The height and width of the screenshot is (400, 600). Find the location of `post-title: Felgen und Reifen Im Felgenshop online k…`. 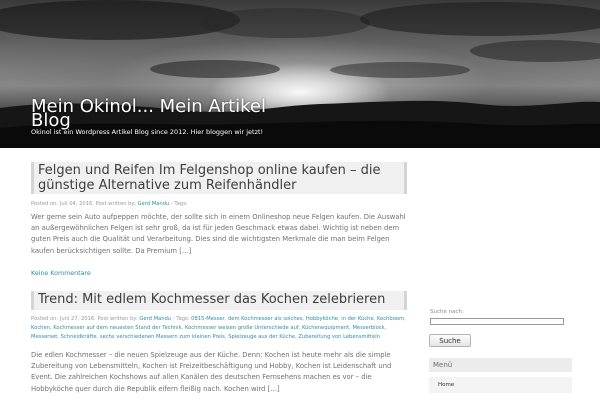

post-title: Felgen und Reifen Im Felgenshop online k… is located at coordinates (219, 178).